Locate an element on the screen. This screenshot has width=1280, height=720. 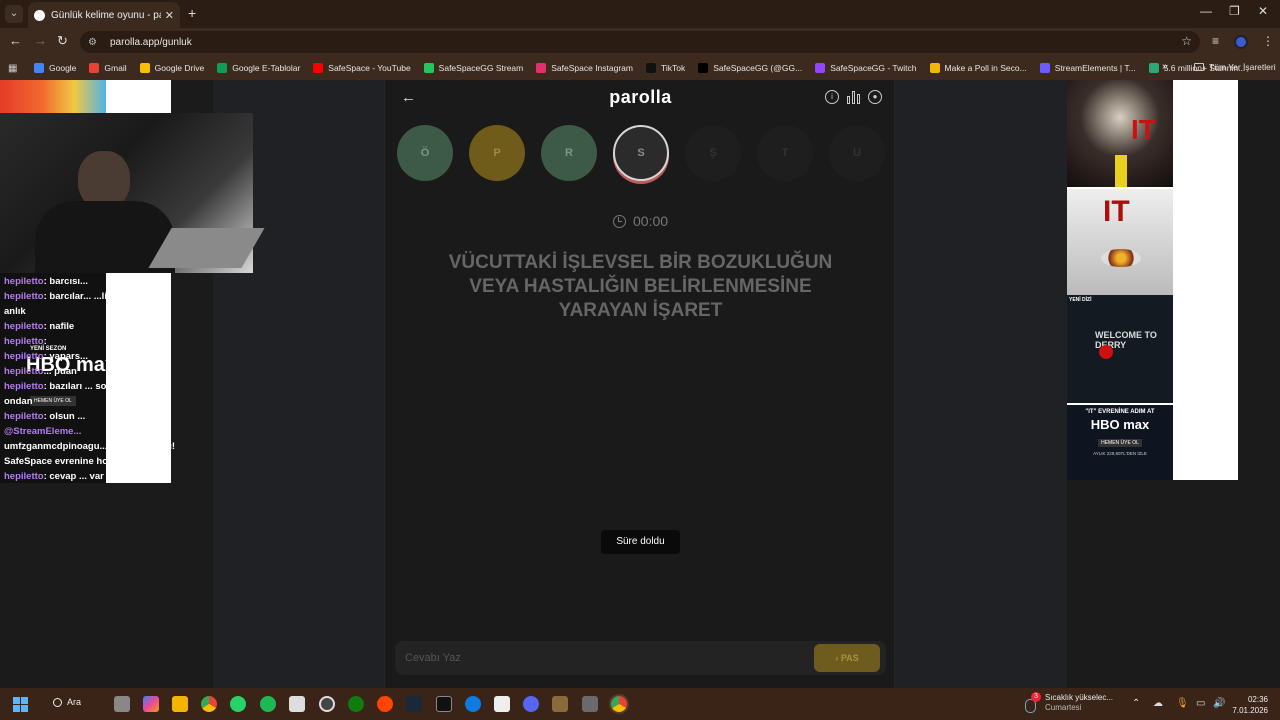
bookmark-item: SafeSpace Instagram is located at coordinates (584, 68).